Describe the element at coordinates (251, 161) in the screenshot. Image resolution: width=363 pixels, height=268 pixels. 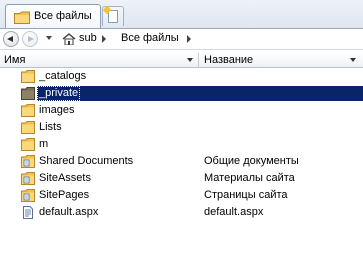
I see `item-title: Общие документы` at that location.